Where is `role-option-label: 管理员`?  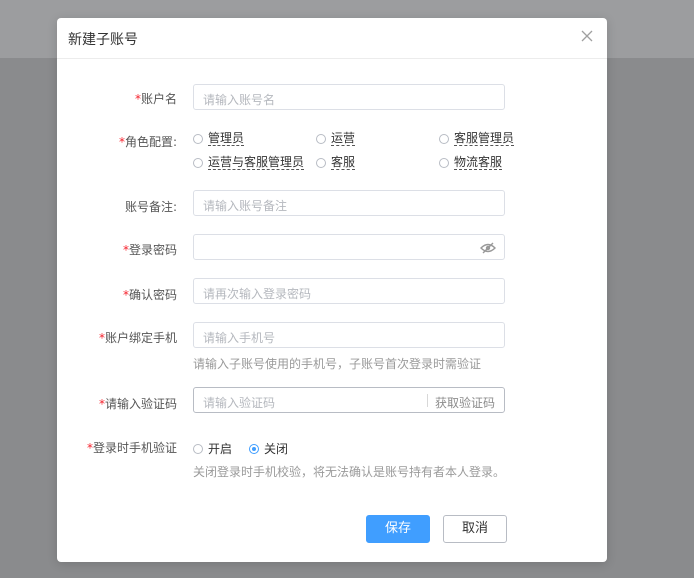
role-option-label: 管理员 is located at coordinates (226, 138).